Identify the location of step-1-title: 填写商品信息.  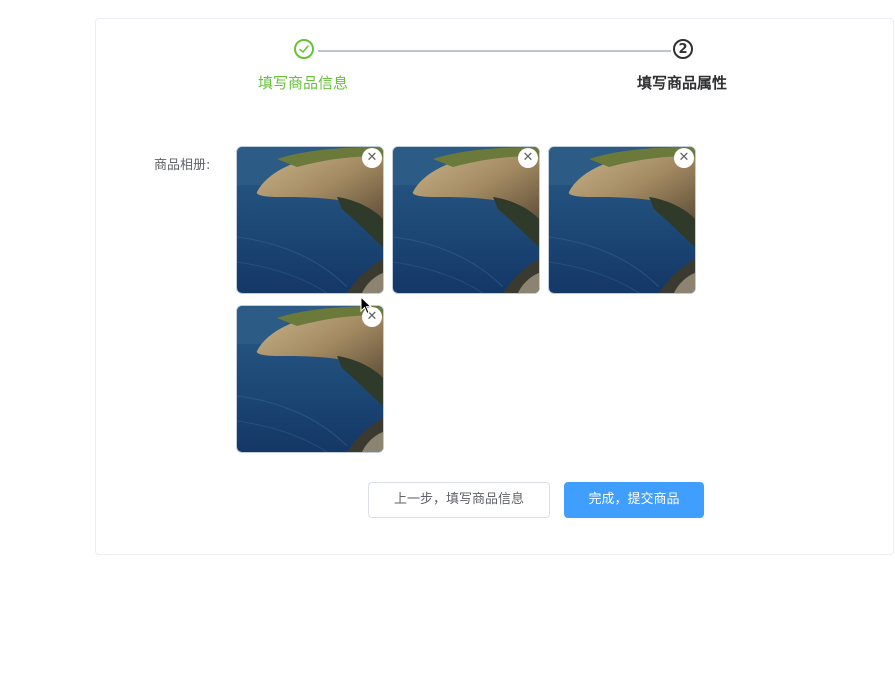
(303, 83).